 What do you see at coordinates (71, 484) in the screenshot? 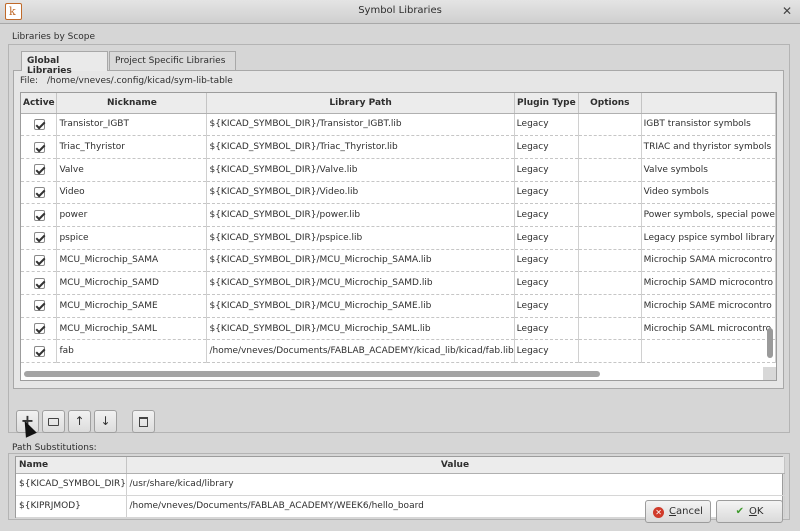
I see `substitution-name-cell: ${KICAD_SYMBOL_DIR}` at bounding box center [71, 484].